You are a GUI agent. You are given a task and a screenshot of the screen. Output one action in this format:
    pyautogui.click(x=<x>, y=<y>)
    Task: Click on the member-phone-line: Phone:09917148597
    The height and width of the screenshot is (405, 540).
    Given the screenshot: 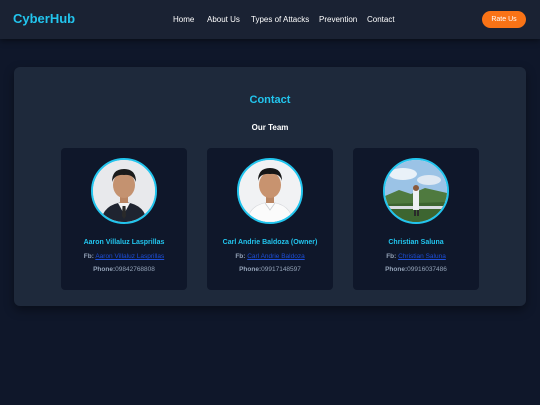 What is the action you would take?
    pyautogui.click(x=270, y=269)
    